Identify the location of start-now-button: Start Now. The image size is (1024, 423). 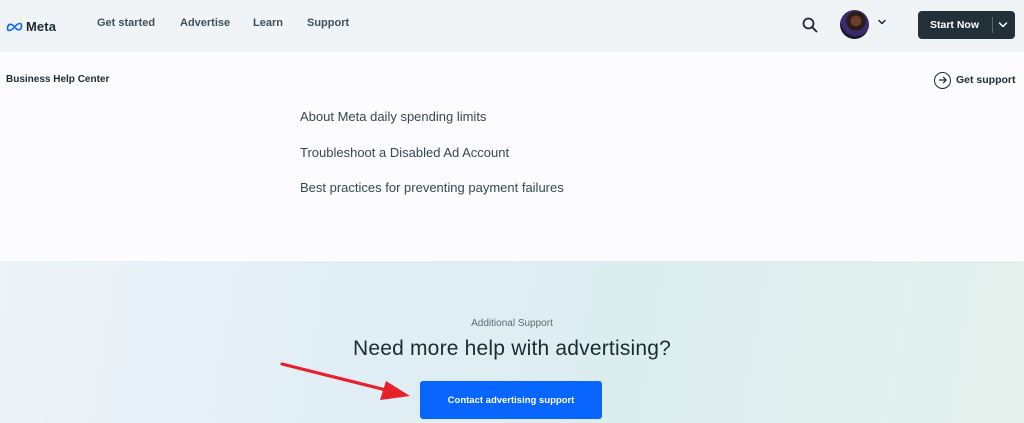
(966, 25).